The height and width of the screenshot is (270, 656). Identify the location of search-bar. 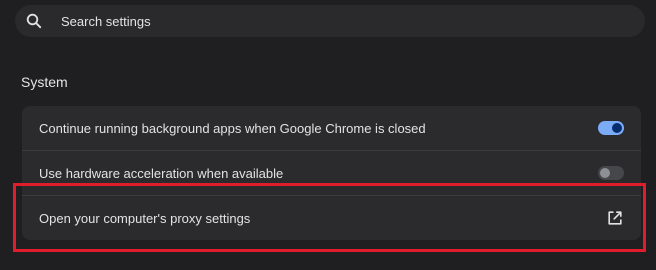
(330, 21).